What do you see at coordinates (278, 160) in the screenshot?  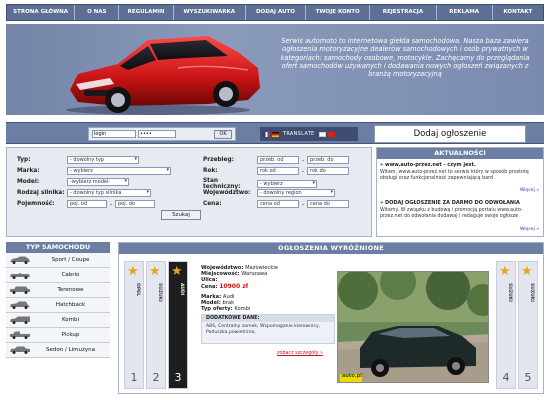 I see `mileage-from-input: przeb. od` at bounding box center [278, 160].